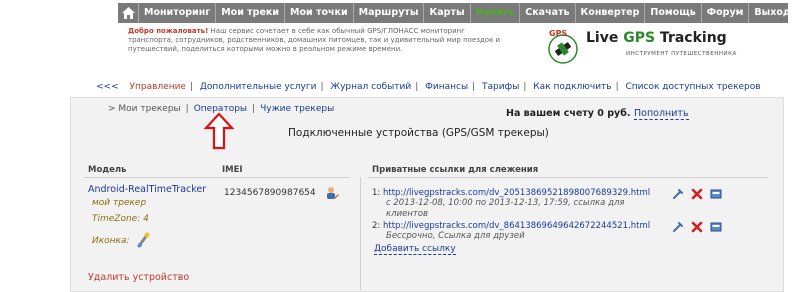  I want to click on nav-logout: Выход, so click(771, 13).